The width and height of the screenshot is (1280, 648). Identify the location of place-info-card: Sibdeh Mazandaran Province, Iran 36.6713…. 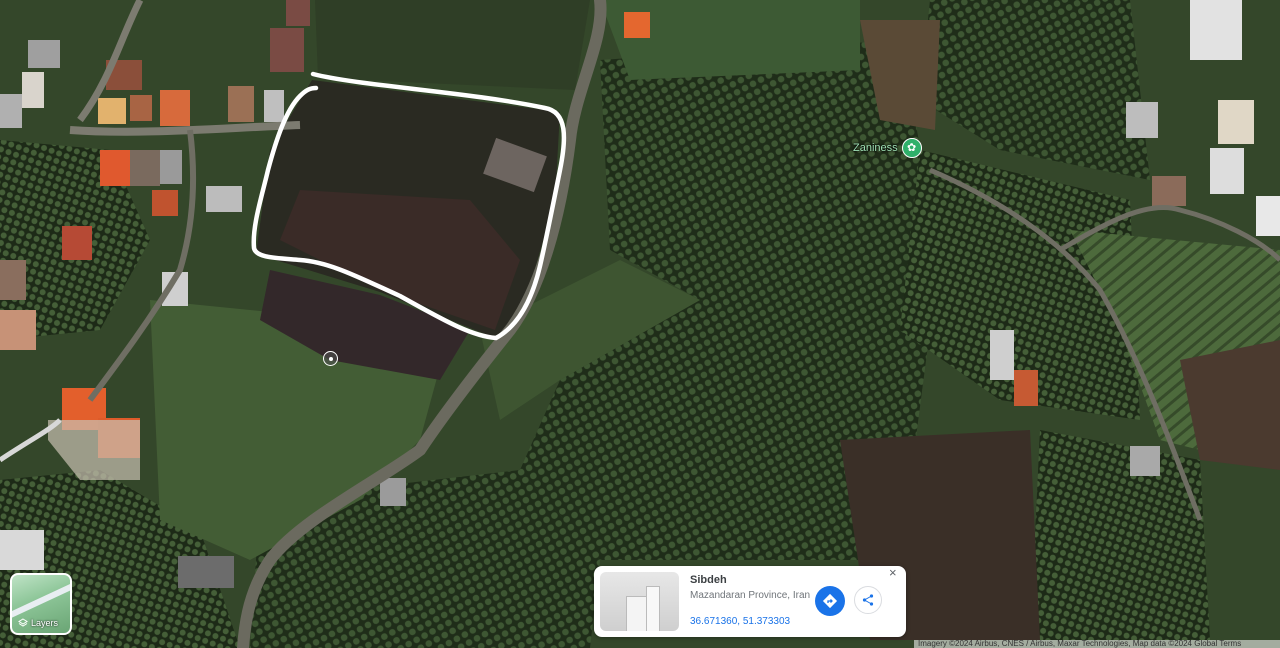
(750, 601).